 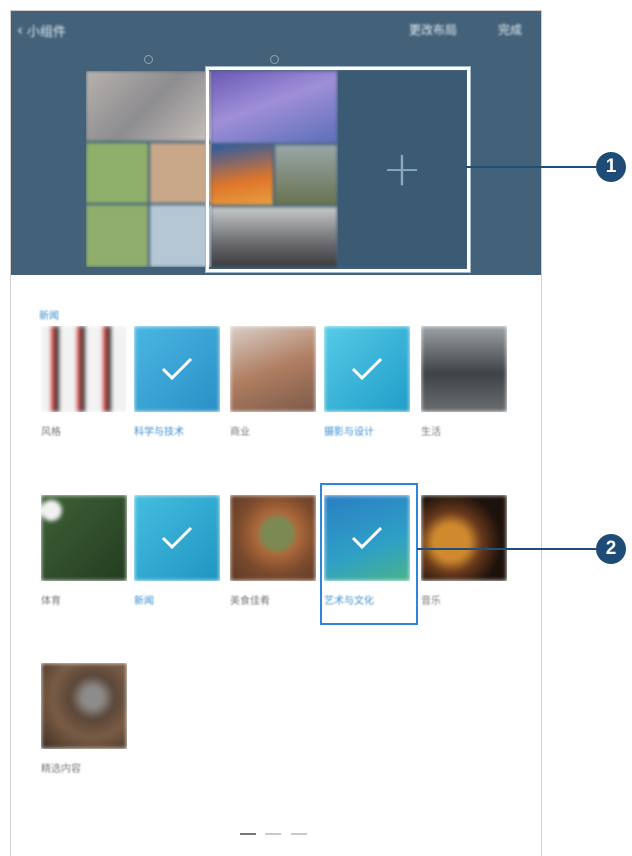 What do you see at coordinates (117, 173) in the screenshot?
I see `widget-tile-green` at bounding box center [117, 173].